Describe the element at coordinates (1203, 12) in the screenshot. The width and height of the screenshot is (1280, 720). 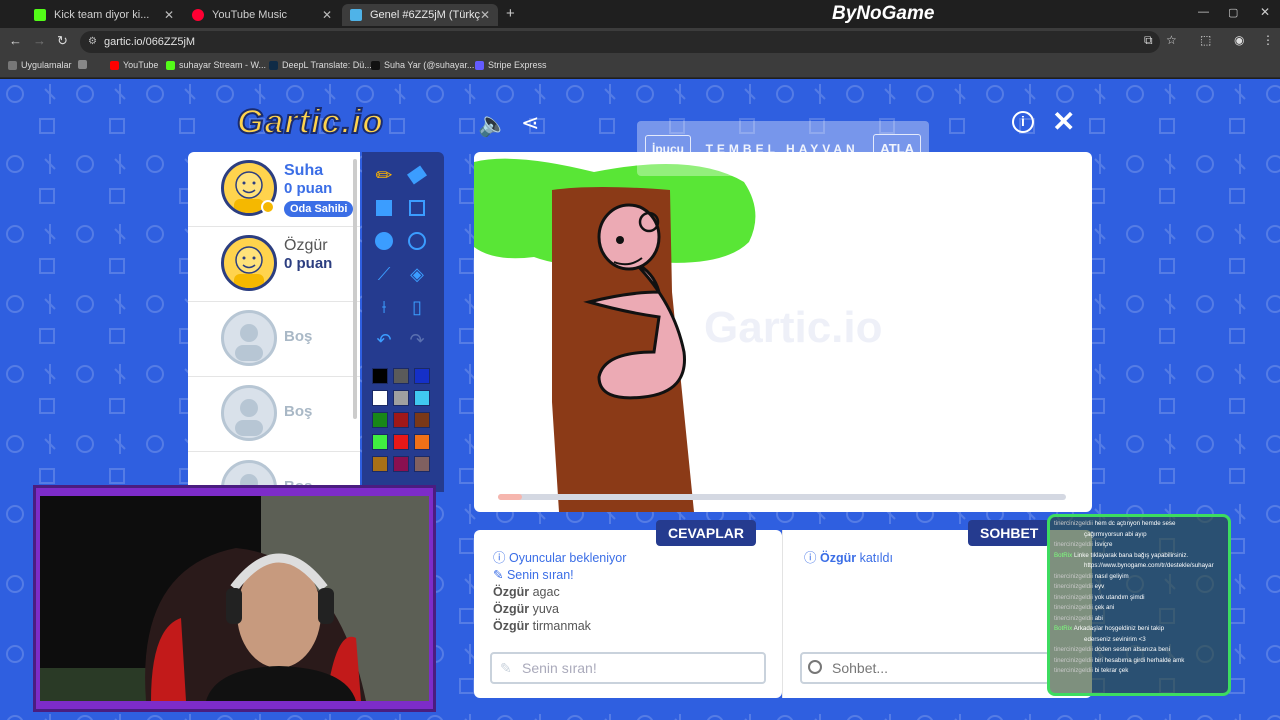
I see `minimize-button: —` at that location.